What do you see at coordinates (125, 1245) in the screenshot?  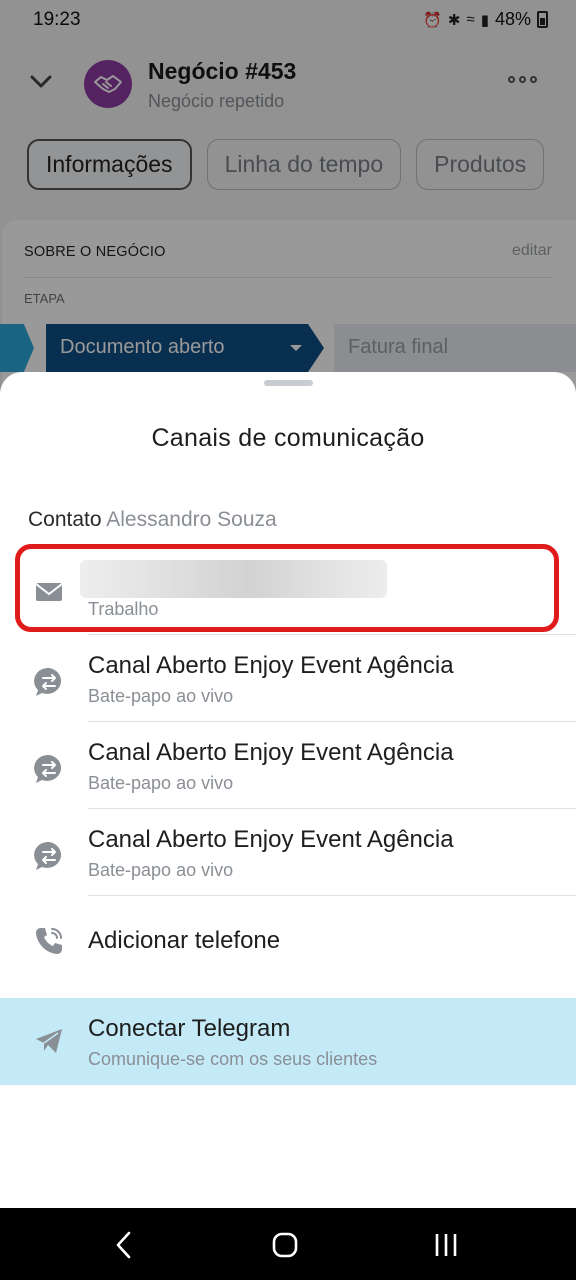 I see `back-icon` at bounding box center [125, 1245].